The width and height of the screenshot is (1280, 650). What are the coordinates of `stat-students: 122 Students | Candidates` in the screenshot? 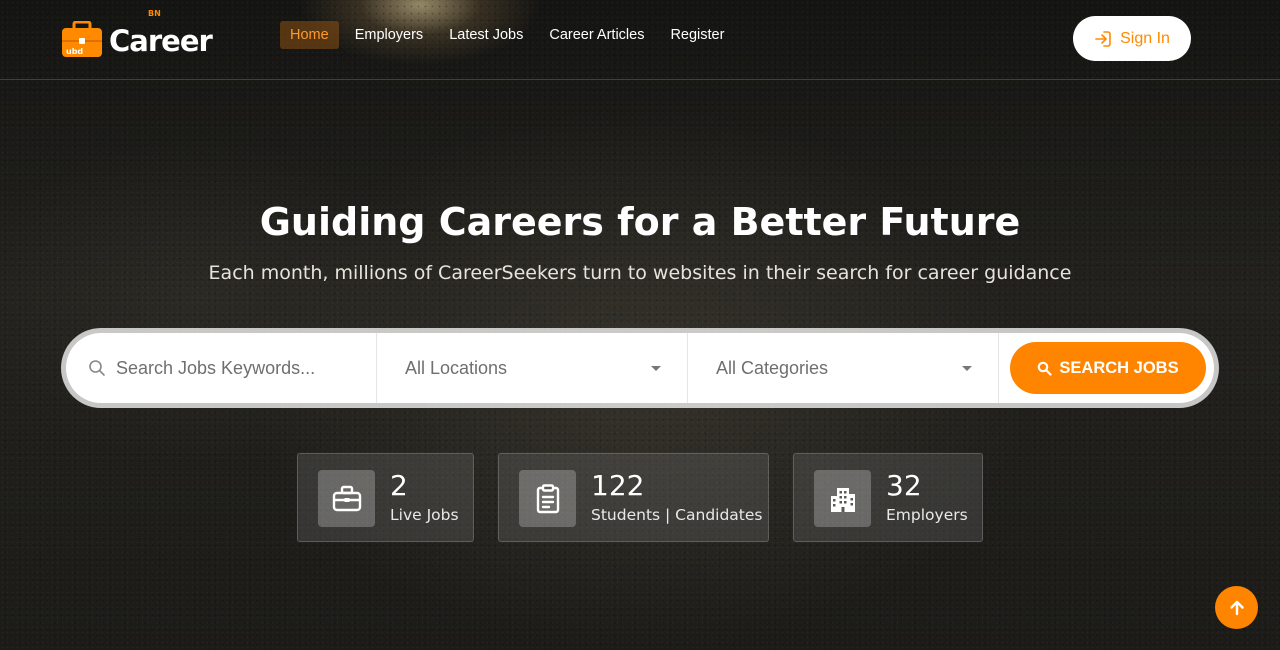 It's located at (633, 497).